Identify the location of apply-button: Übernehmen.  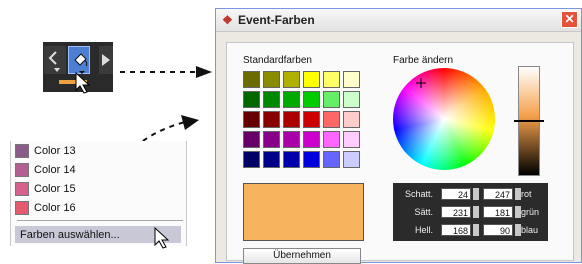
(302, 256).